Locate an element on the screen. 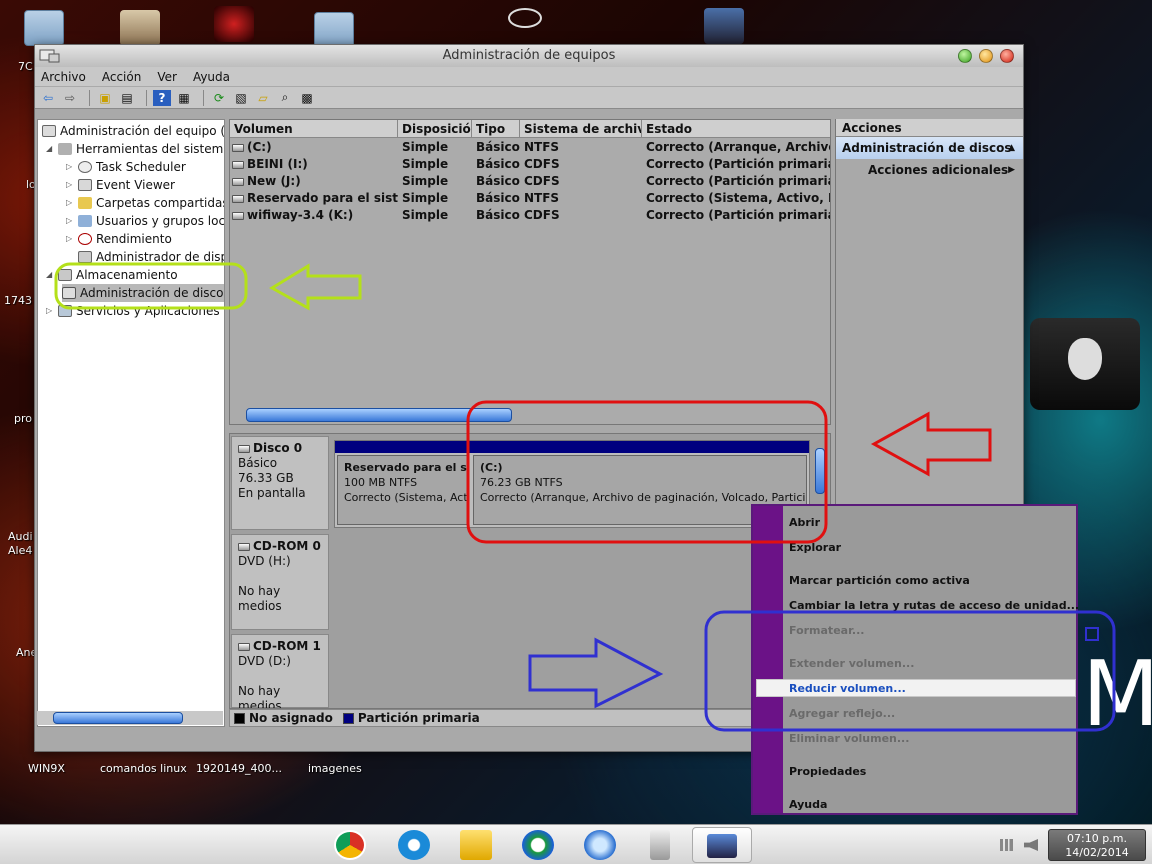 This screenshot has width=1152, height=864. computer-management-task-icon is located at coordinates (722, 846).